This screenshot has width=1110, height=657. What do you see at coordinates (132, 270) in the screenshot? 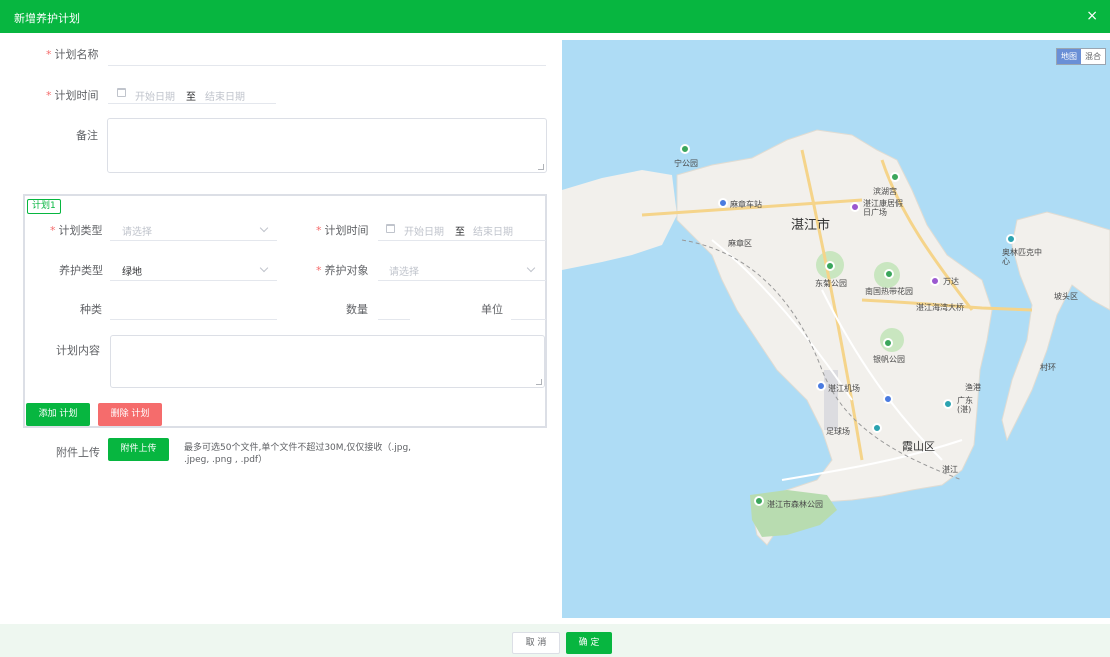
I see `maintenance-type-select: 绿地` at bounding box center [132, 270].